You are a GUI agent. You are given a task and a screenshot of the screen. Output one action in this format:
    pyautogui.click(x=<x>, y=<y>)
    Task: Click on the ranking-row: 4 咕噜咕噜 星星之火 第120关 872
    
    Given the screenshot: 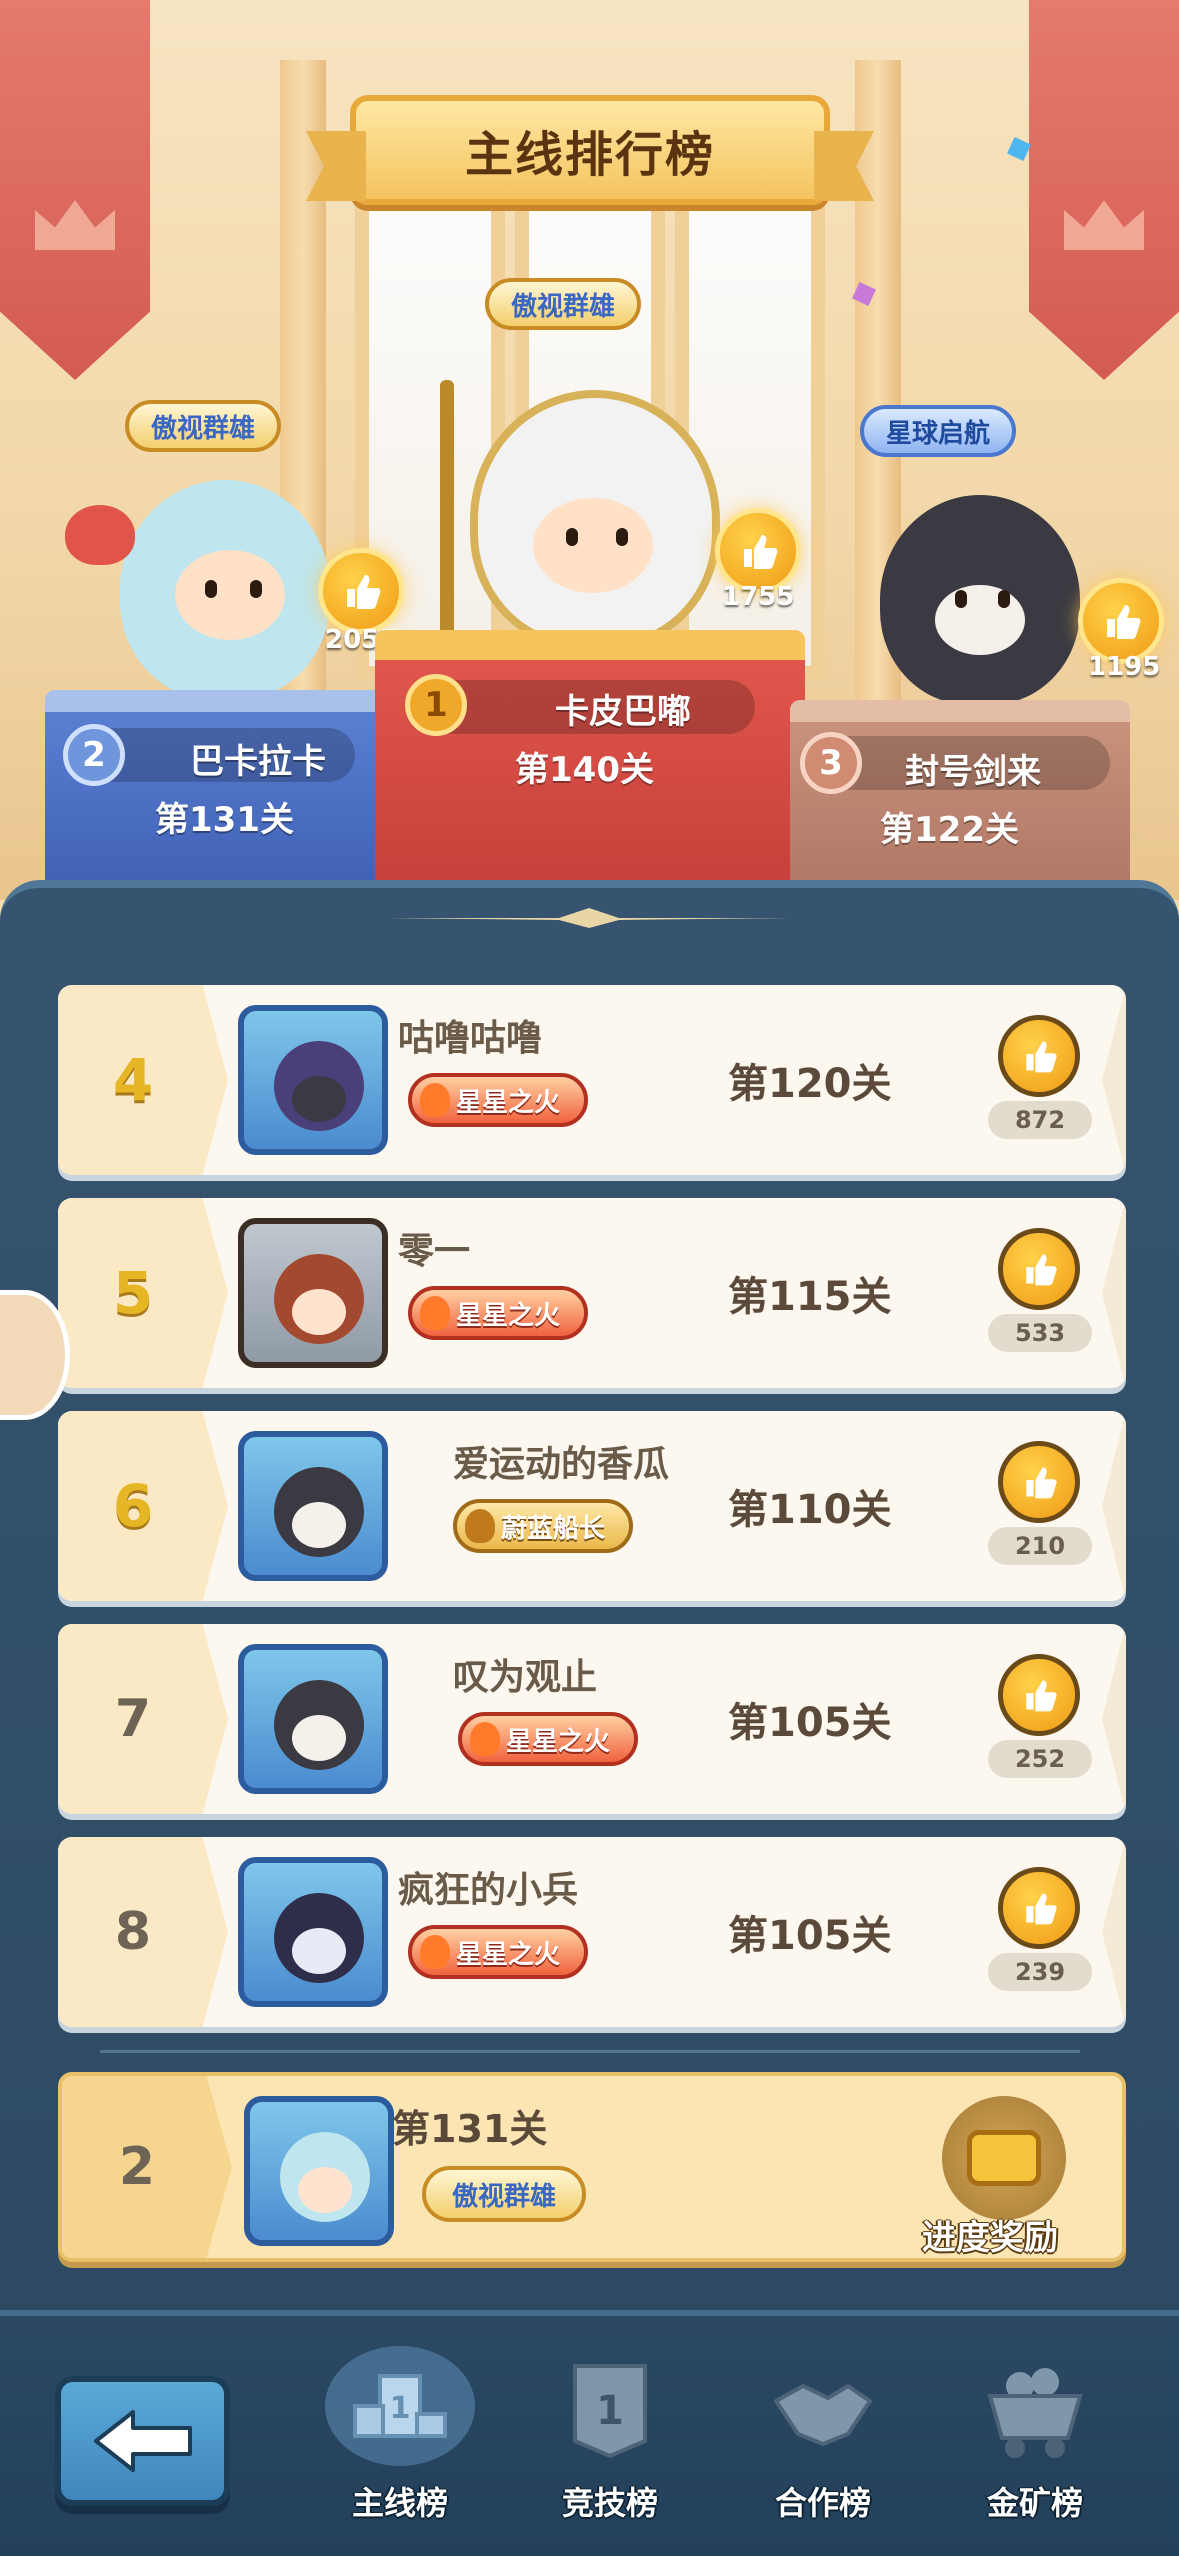 What is the action you would take?
    pyautogui.click(x=592, y=1080)
    